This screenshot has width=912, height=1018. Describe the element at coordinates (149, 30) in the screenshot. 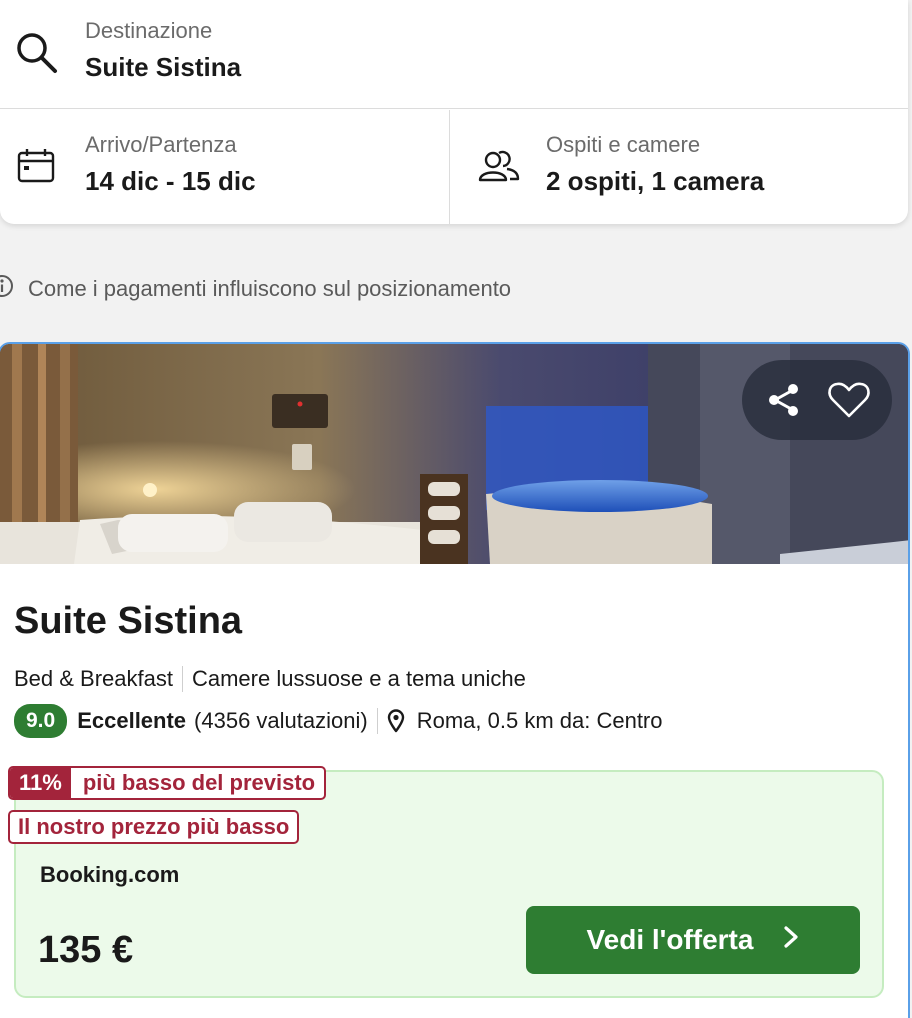

I see `destination-label: Destinazione` at that location.